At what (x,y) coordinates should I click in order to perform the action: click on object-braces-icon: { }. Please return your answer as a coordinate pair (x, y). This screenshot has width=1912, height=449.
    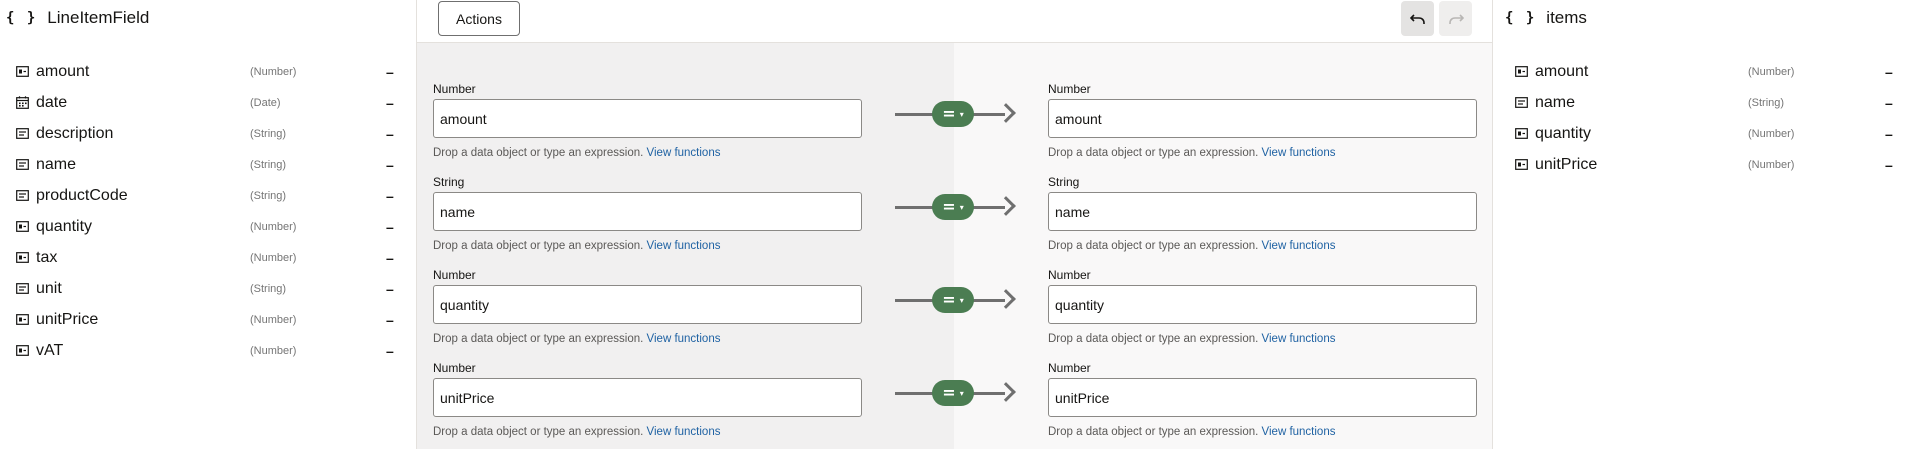
    Looking at the image, I should click on (22, 18).